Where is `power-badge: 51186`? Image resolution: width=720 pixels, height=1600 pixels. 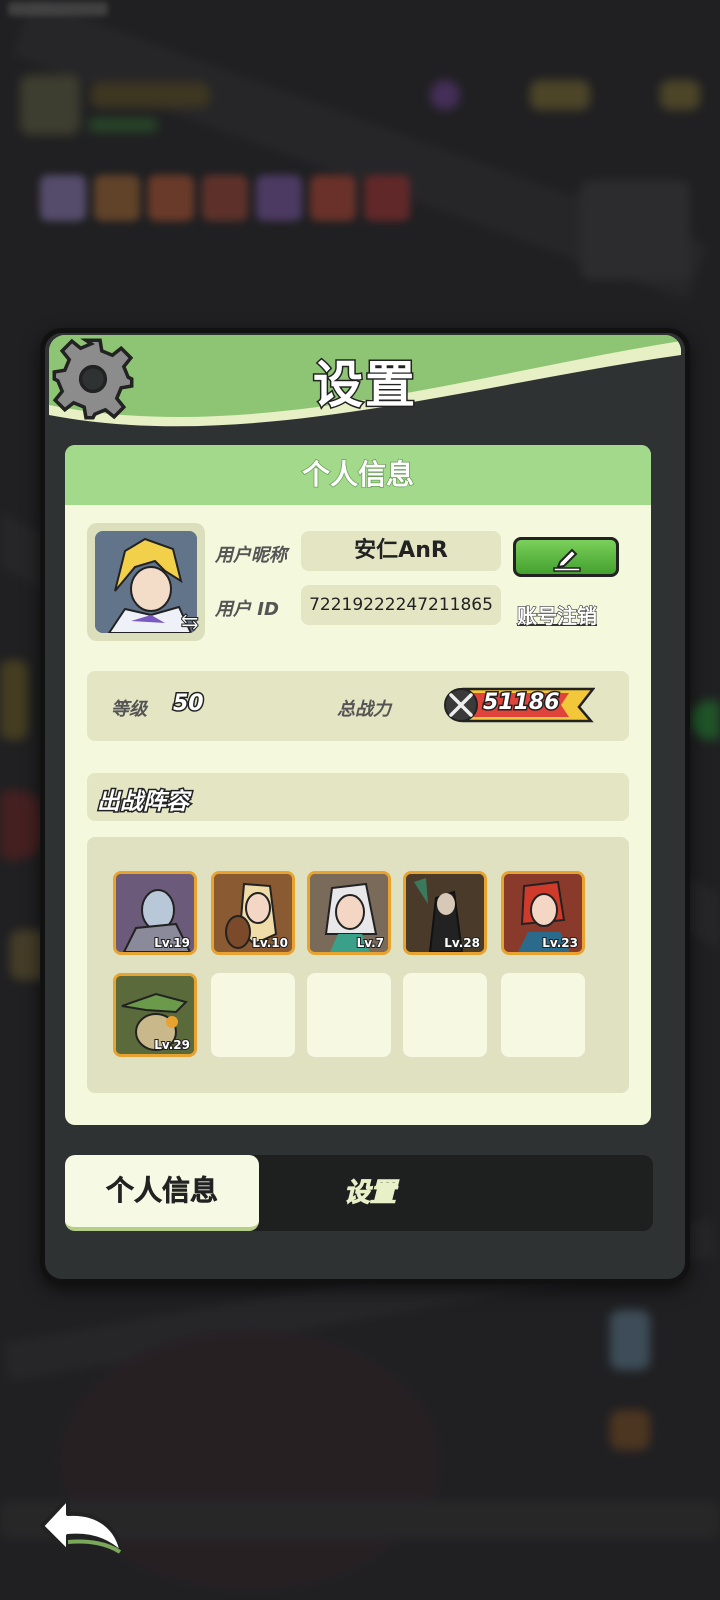 power-badge: 51186 is located at coordinates (519, 705).